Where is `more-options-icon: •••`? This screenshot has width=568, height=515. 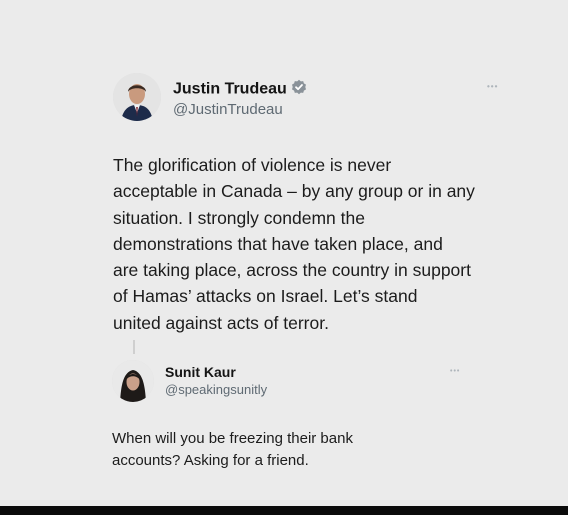 more-options-icon: ••• is located at coordinates (492, 86).